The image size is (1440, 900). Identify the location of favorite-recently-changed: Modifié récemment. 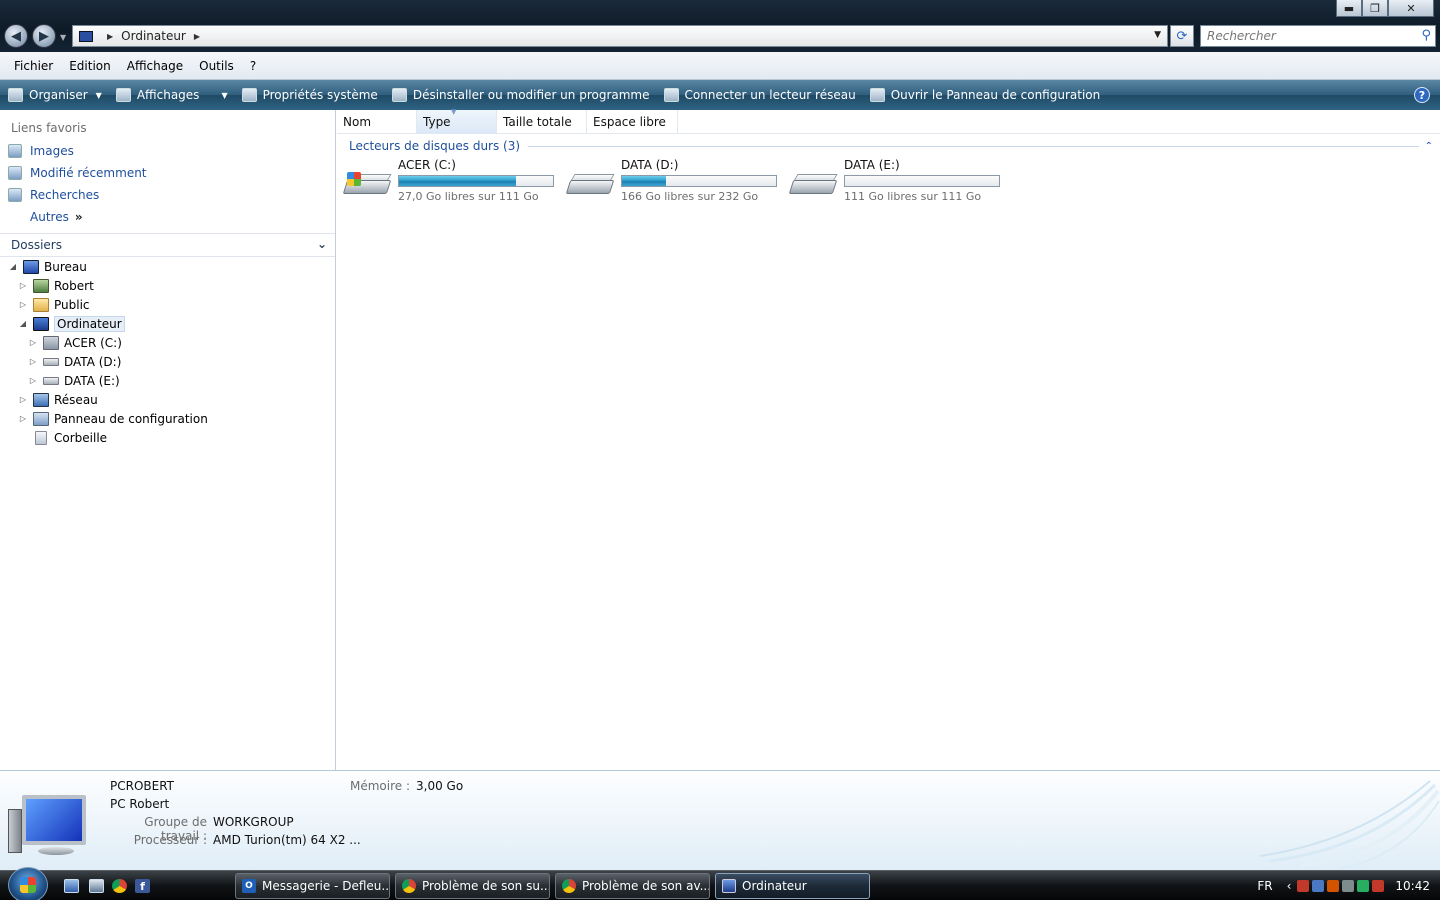
(77, 173).